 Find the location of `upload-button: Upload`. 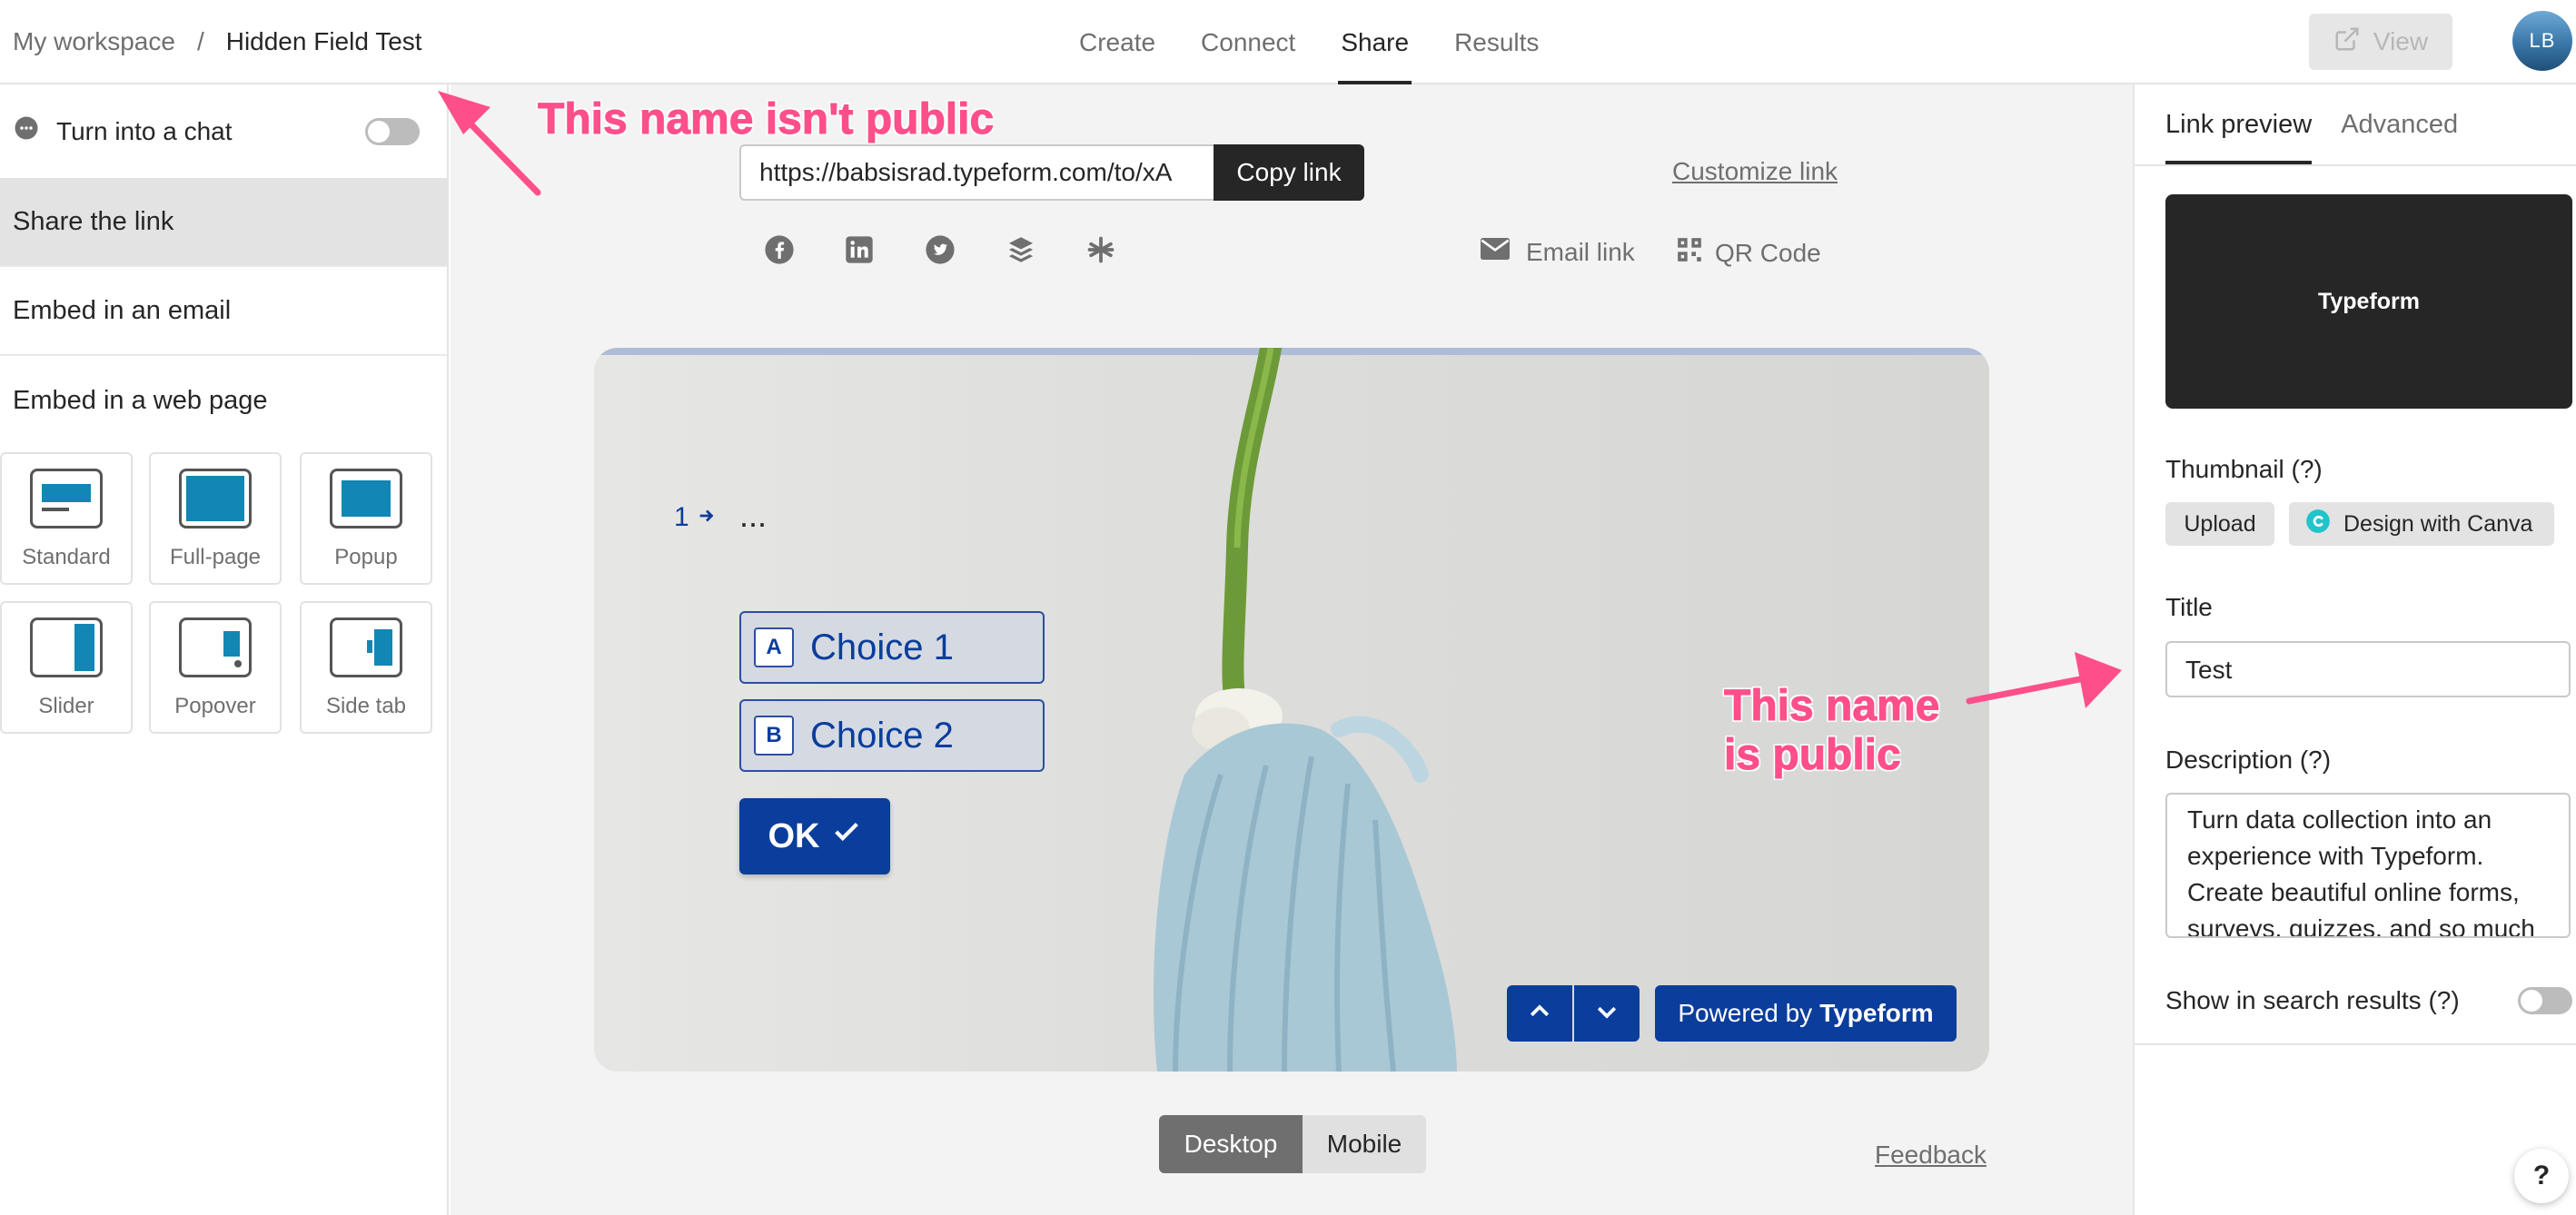

upload-button: Upload is located at coordinates (2219, 524).